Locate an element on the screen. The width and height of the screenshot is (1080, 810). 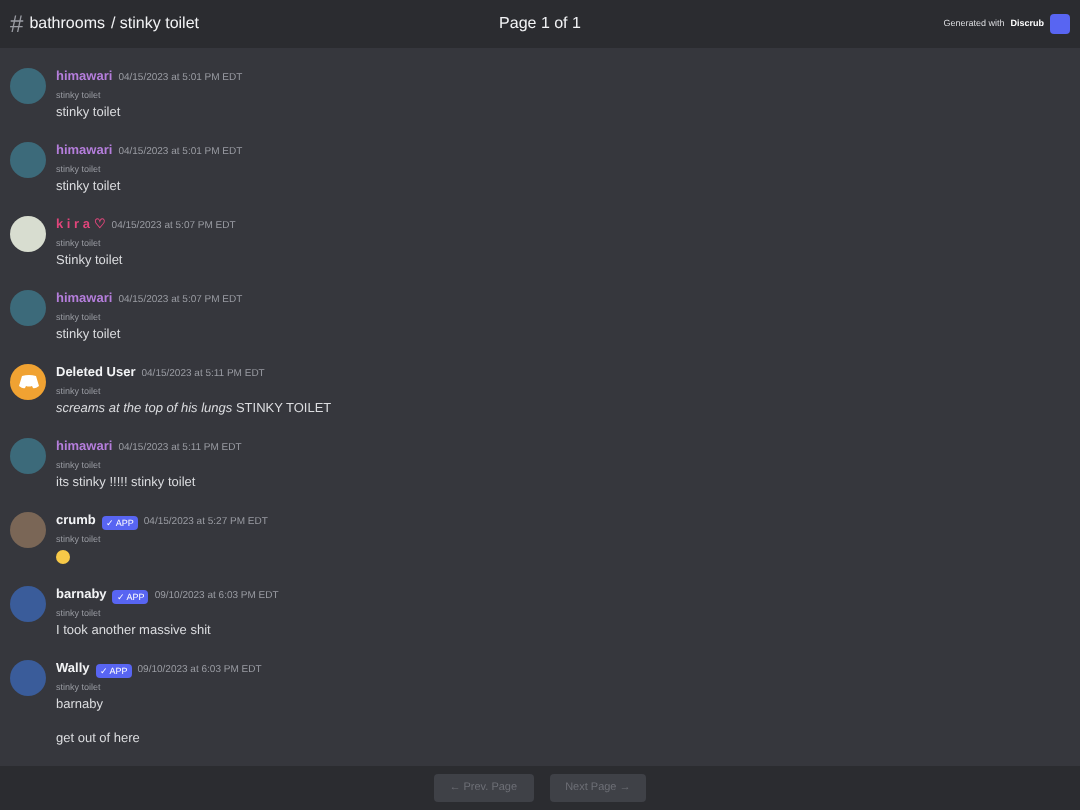
hash-icon: # is located at coordinates (17, 24).